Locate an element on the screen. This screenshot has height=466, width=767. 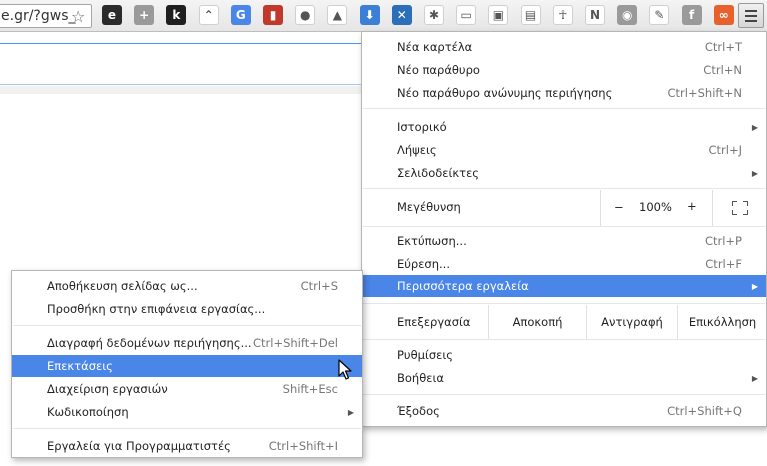
menu-label: Περισσότερα εργαλεία is located at coordinates (463, 286).